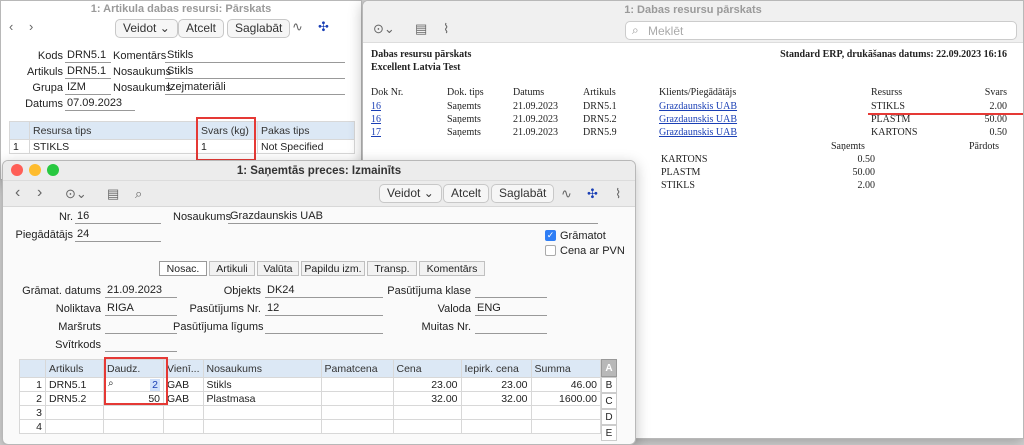 The height and width of the screenshot is (445, 1024). I want to click on code-label: Kods, so click(50, 56).